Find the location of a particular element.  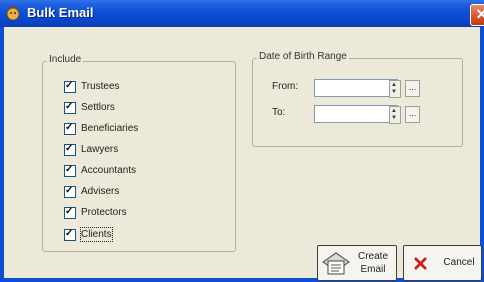

to-label: To: is located at coordinates (279, 112).